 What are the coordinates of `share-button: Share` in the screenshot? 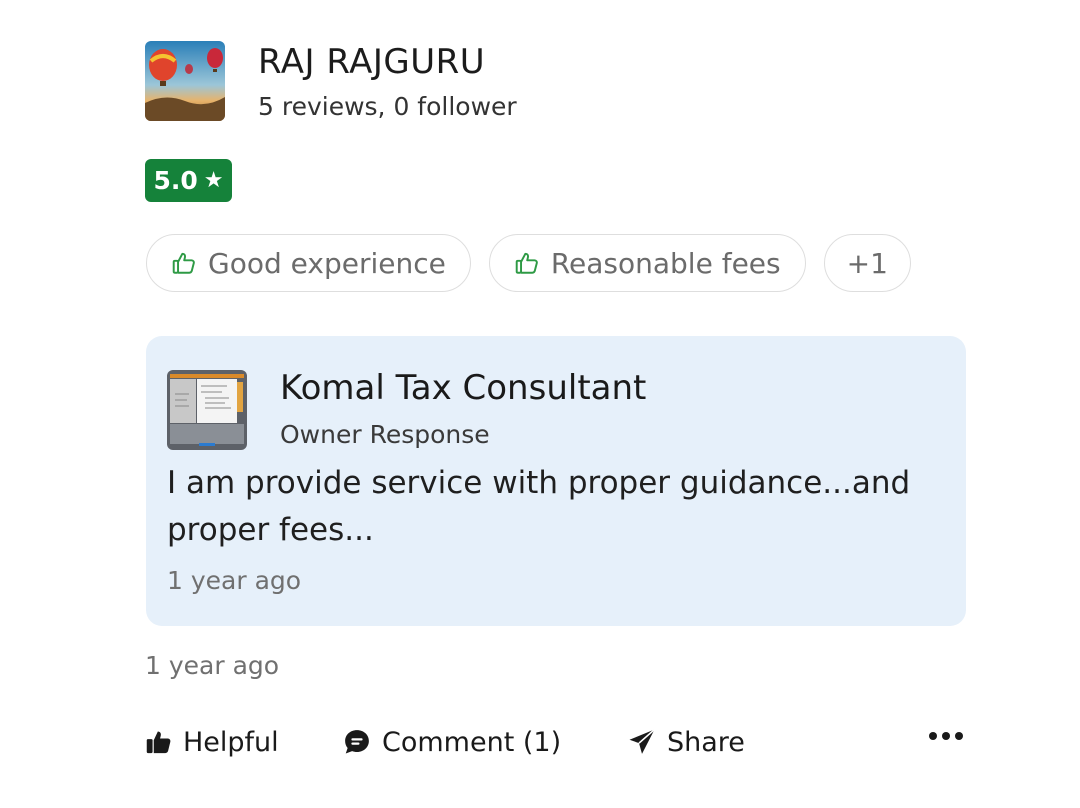 It's located at (686, 742).